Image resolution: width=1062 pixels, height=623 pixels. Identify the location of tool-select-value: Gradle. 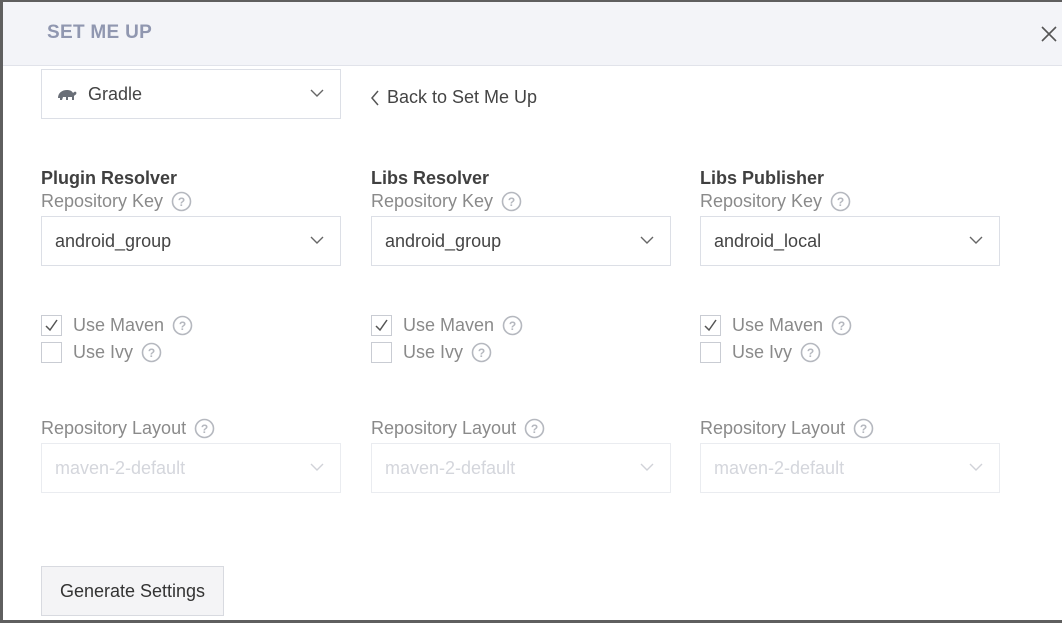
(115, 94).